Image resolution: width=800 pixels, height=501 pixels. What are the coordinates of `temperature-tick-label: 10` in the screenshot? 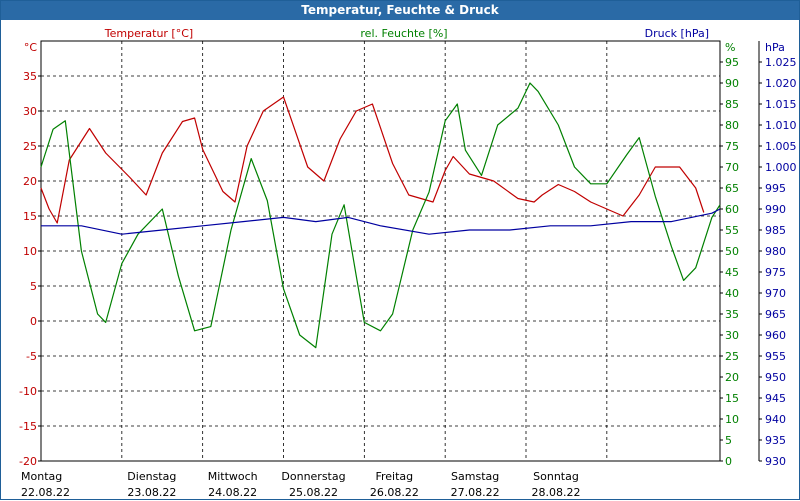 It's located at (30, 251).